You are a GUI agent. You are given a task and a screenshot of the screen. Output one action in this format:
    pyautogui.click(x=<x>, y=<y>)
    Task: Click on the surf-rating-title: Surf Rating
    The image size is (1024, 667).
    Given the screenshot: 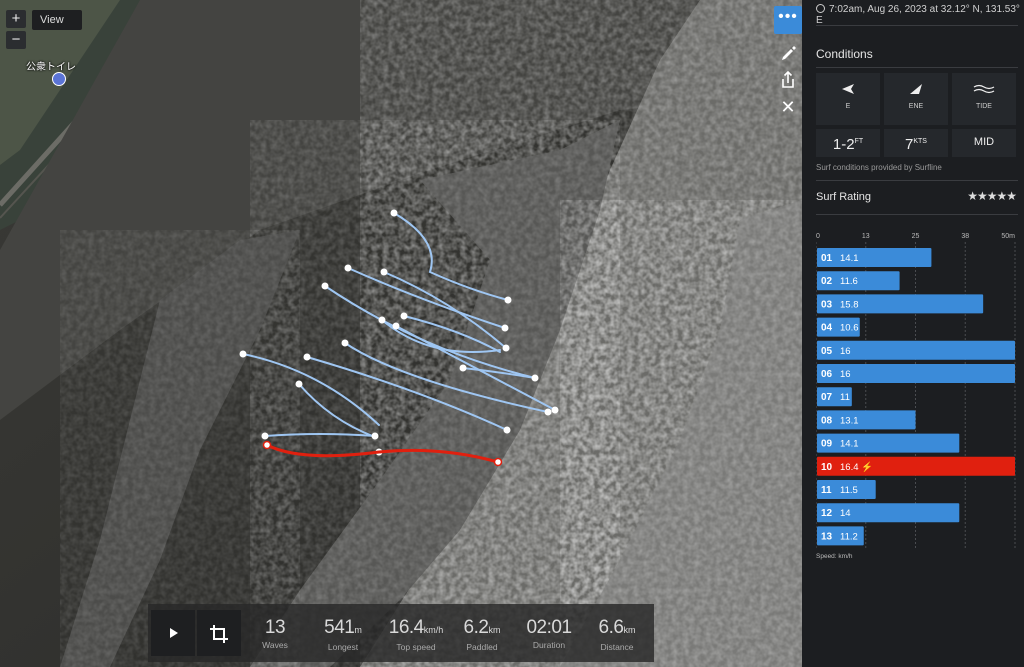 What is the action you would take?
    pyautogui.click(x=844, y=197)
    